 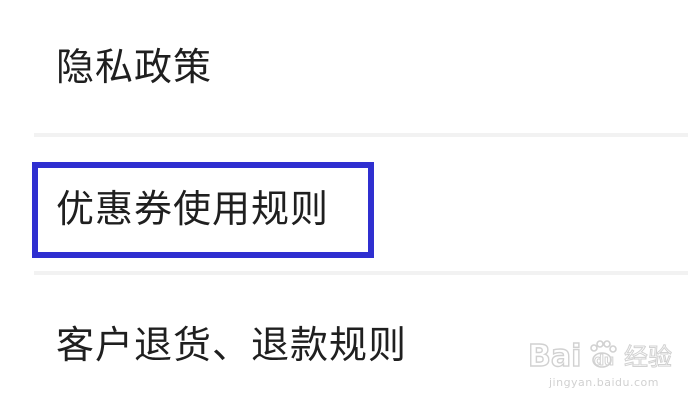 What do you see at coordinates (193, 209) in the screenshot?
I see `menu-item-label: 优惠券使用规则` at bounding box center [193, 209].